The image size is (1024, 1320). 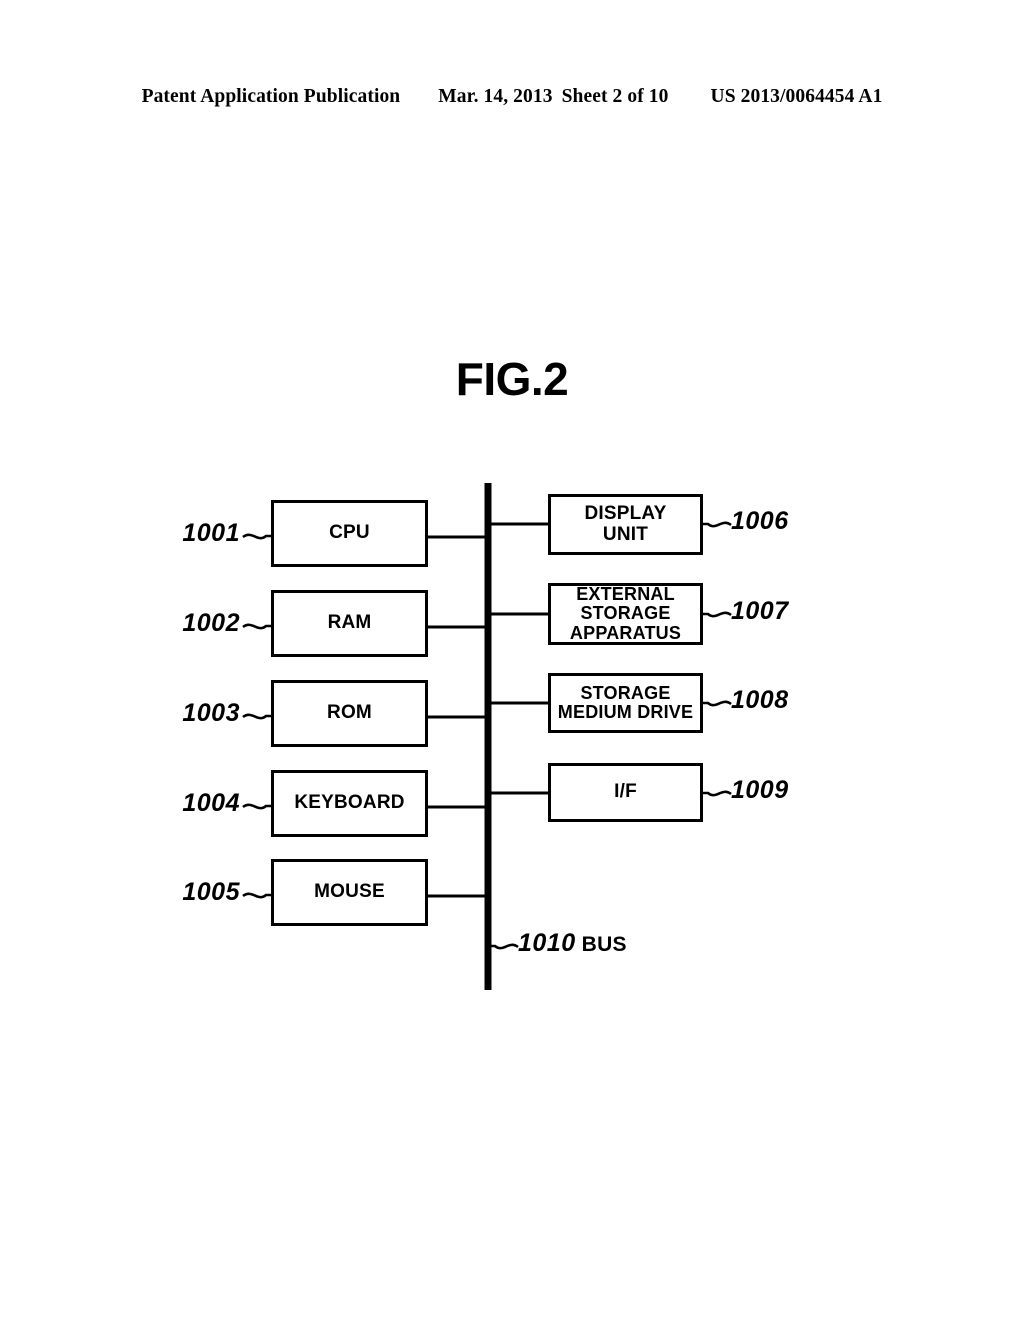 I want to click on node-cpu: CPU, so click(x=349, y=533).